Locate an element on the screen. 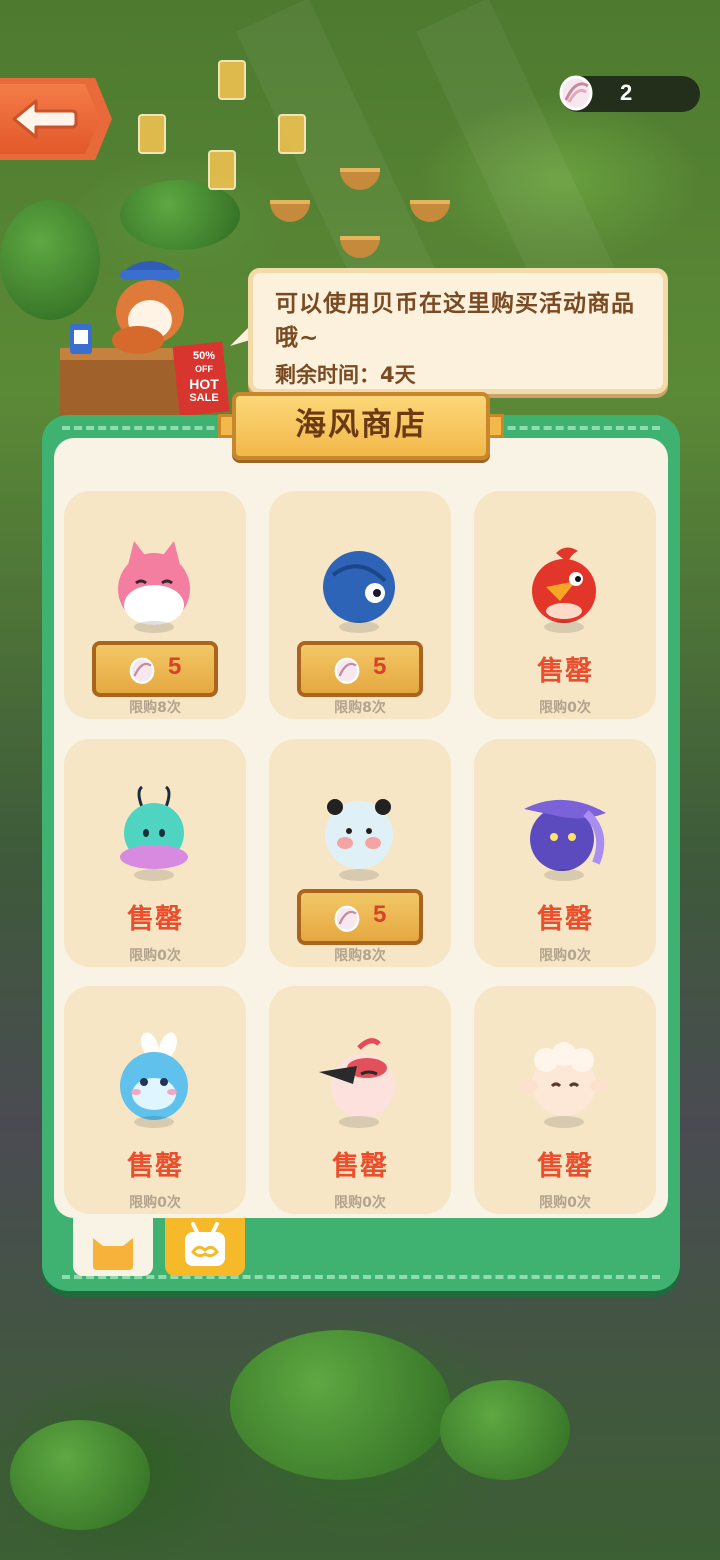  tab-pets is located at coordinates (113, 1247).